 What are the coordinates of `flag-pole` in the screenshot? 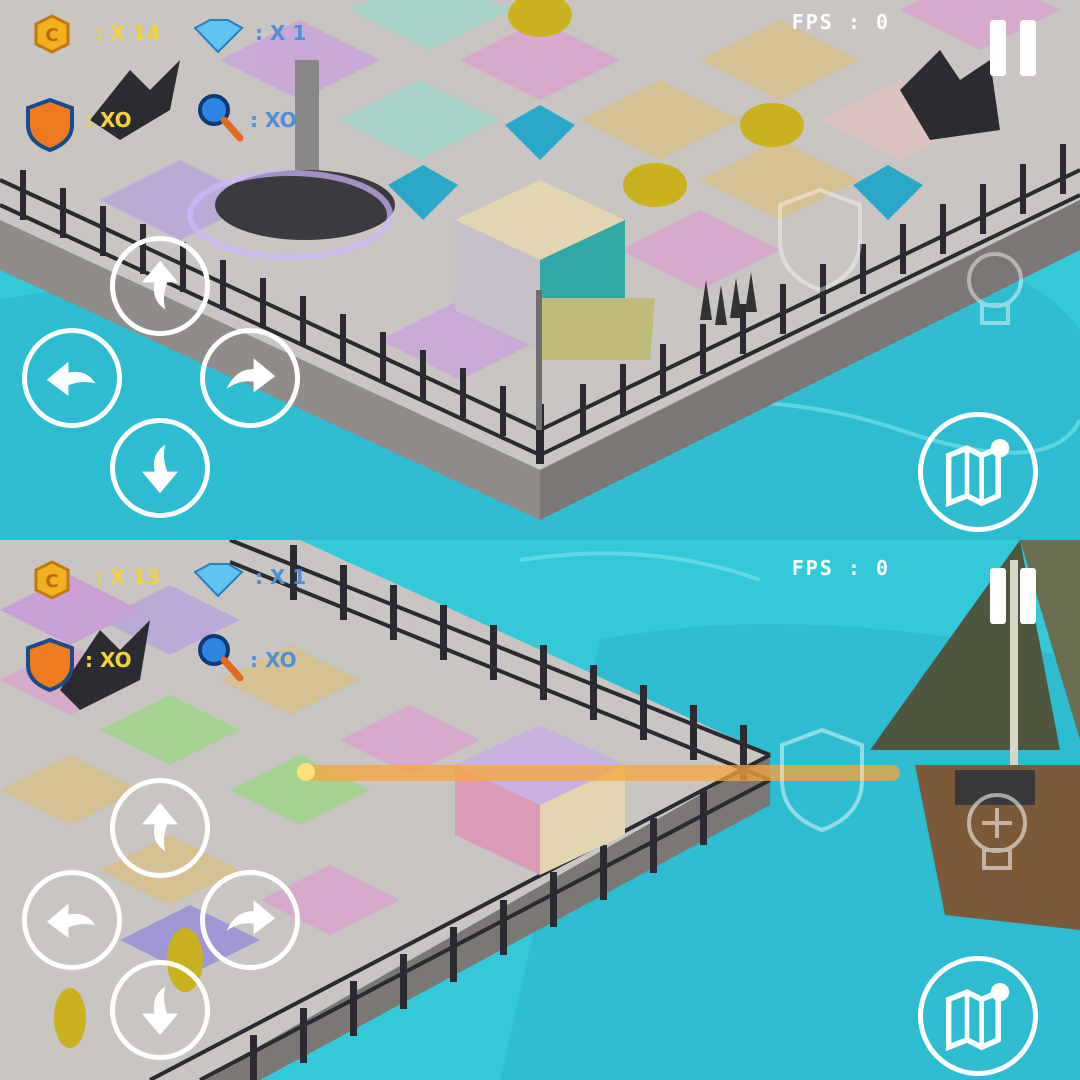 It's located at (539, 360).